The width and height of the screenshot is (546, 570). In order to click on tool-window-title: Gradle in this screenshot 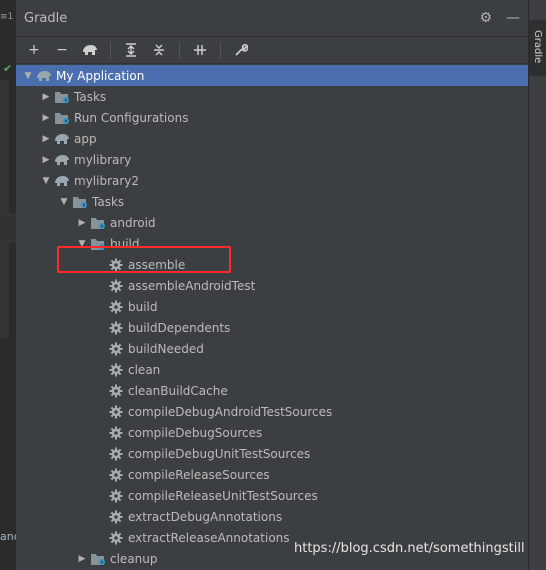, I will do `click(46, 18)`.